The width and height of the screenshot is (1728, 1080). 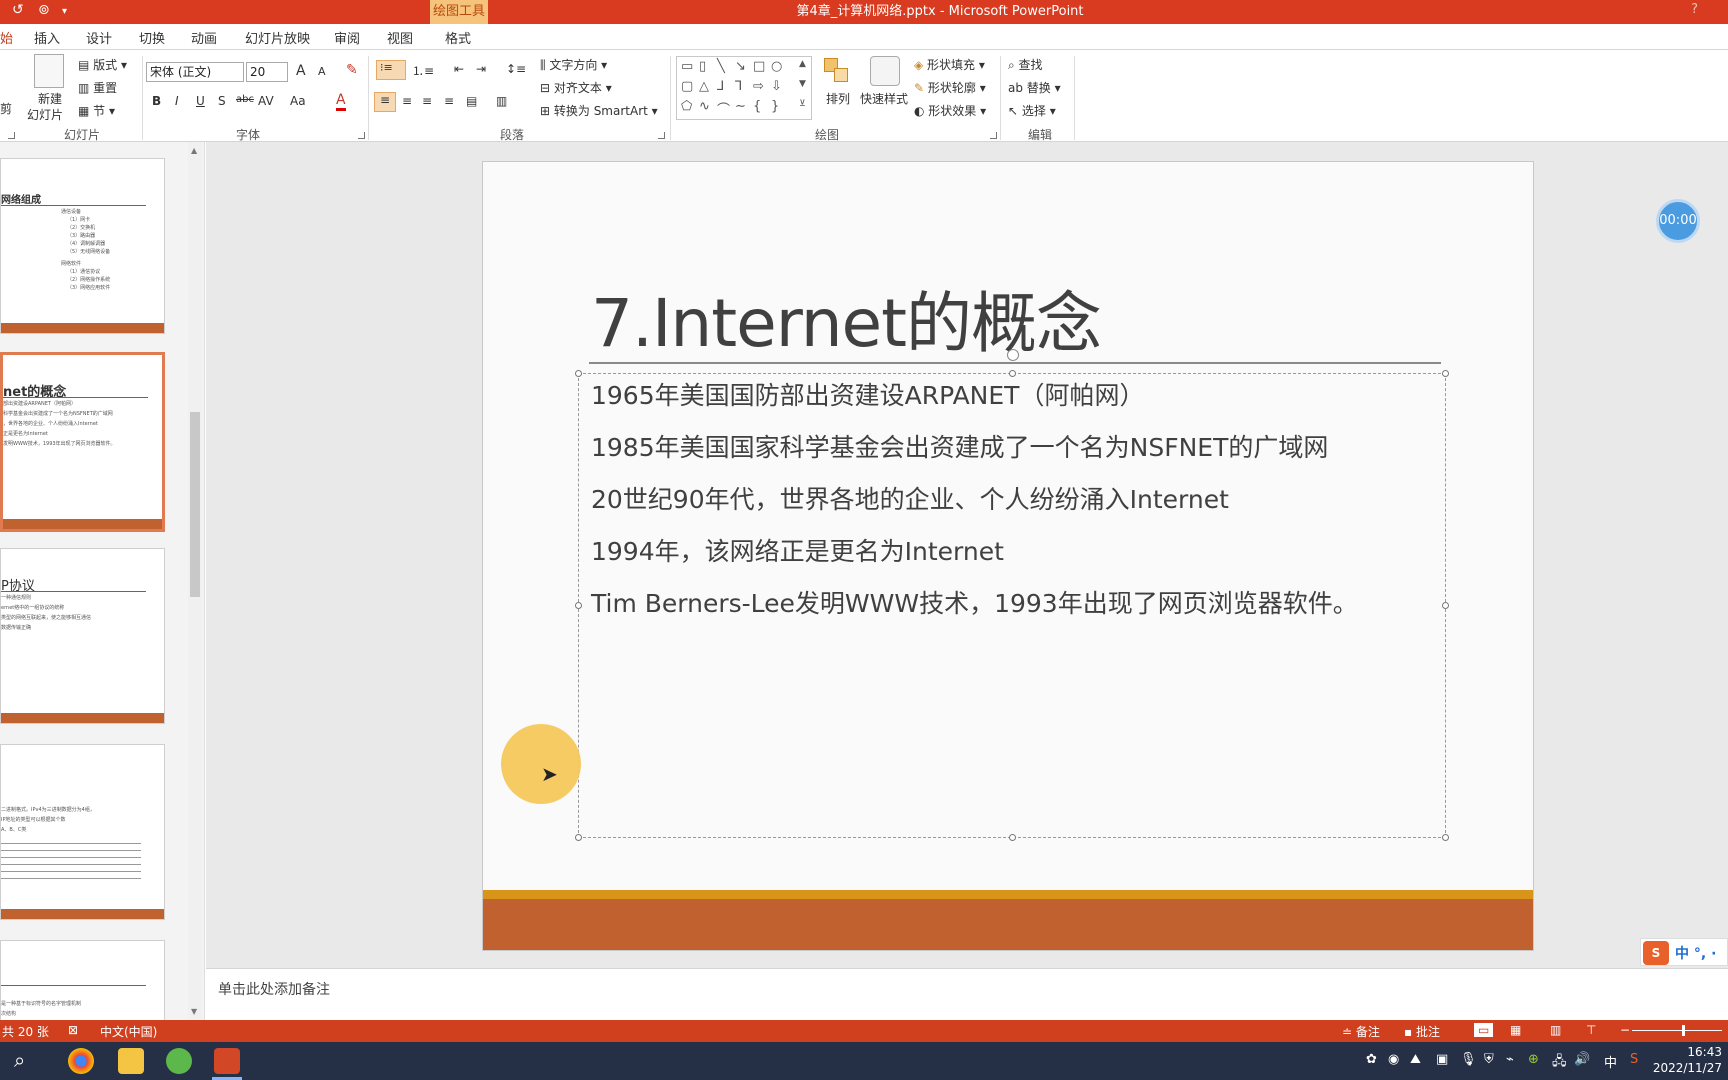 I want to click on tab-view: 视图, so click(x=400, y=37).